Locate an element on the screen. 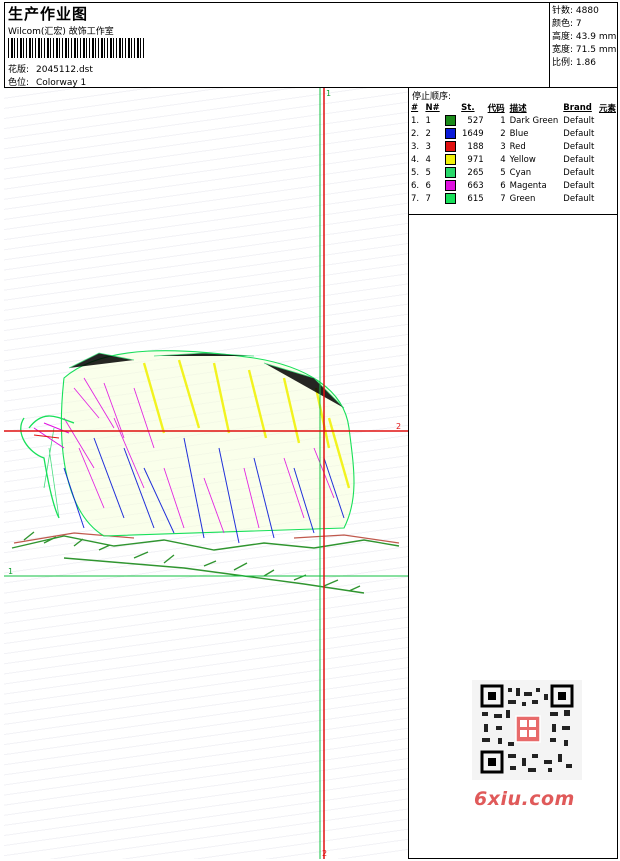  row-stitches: 971 is located at coordinates (475, 159).